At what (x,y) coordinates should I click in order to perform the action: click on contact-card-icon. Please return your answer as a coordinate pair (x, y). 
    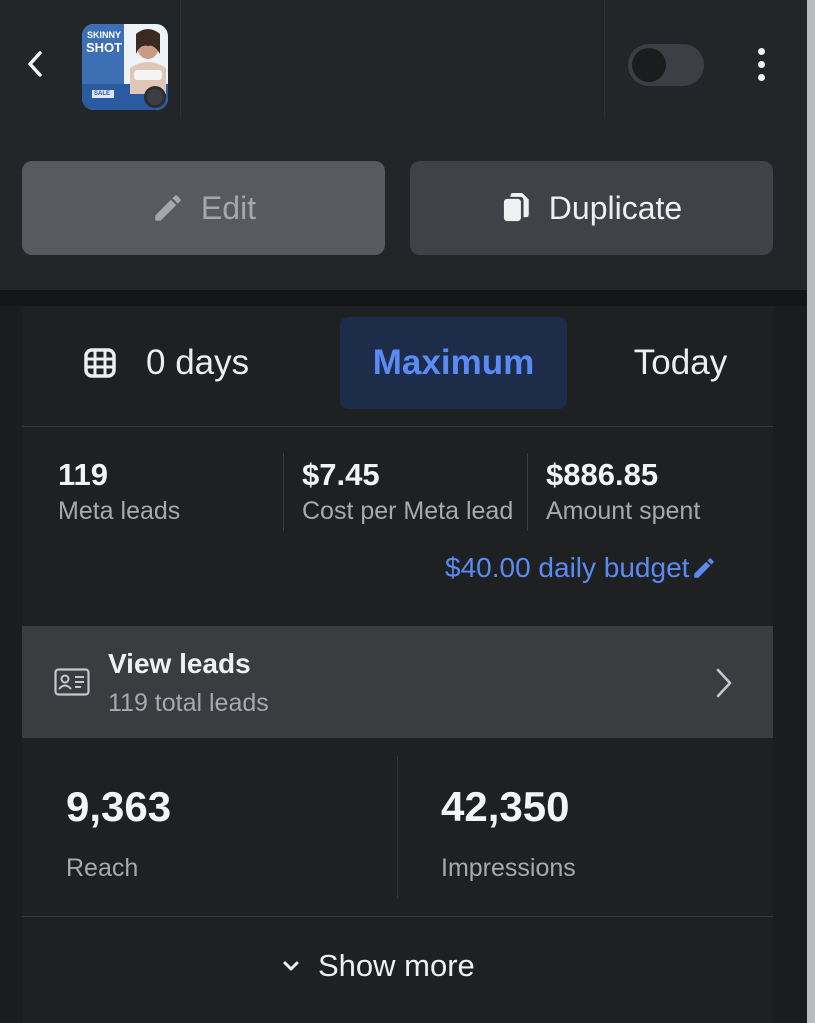
    Looking at the image, I should click on (72, 682).